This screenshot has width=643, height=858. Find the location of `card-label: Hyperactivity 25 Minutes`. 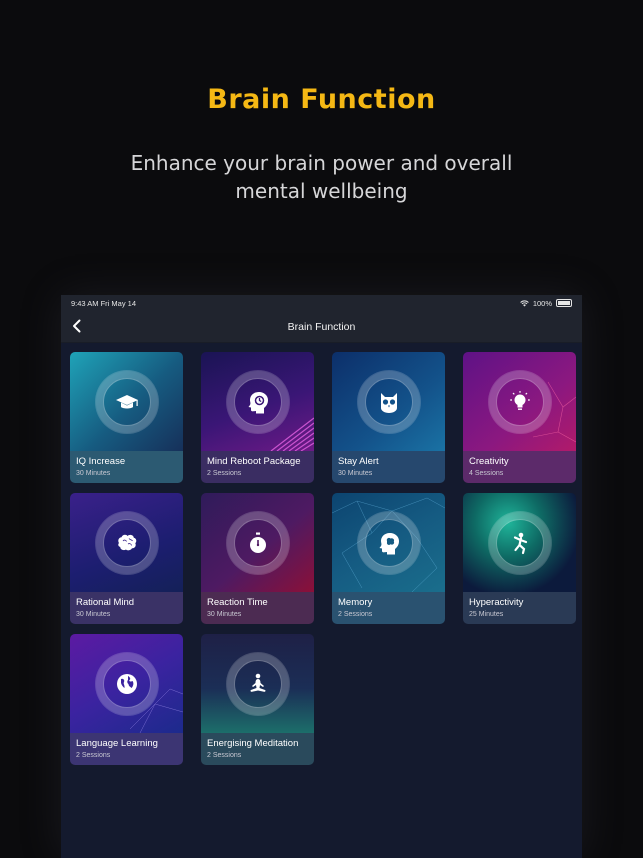

card-label: Hyperactivity 25 Minutes is located at coordinates (519, 608).